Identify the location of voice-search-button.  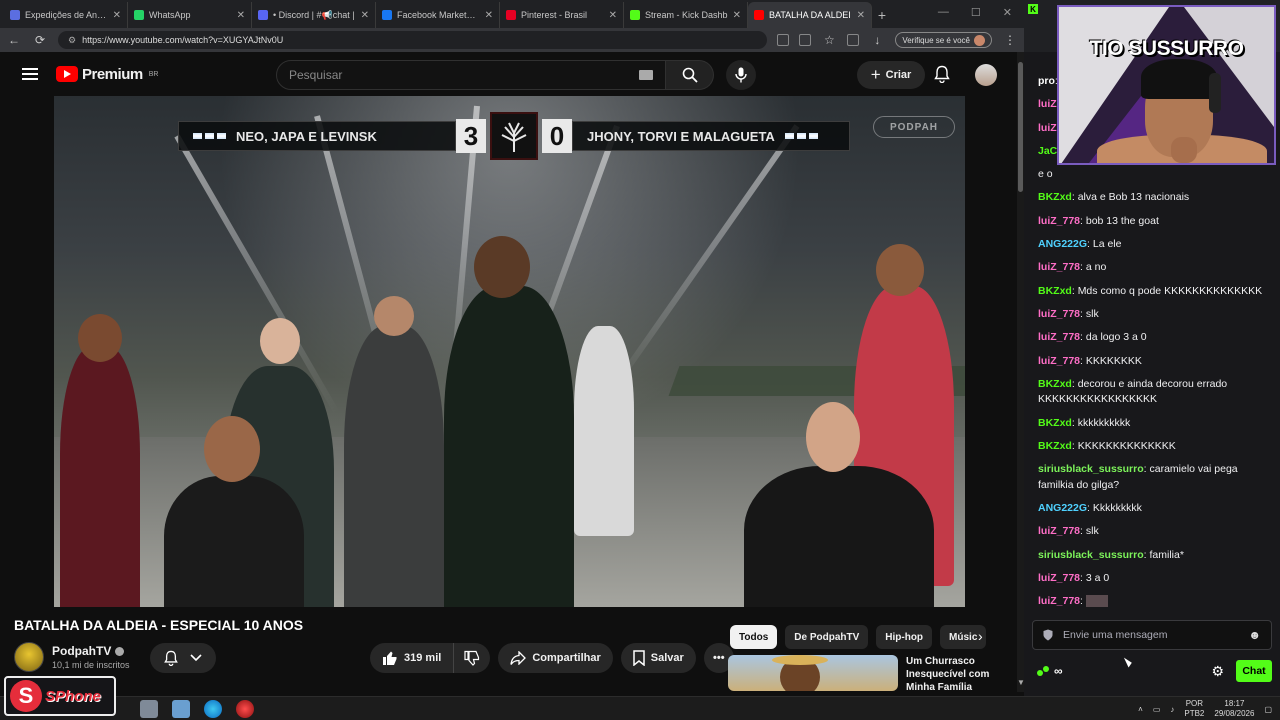
(741, 75).